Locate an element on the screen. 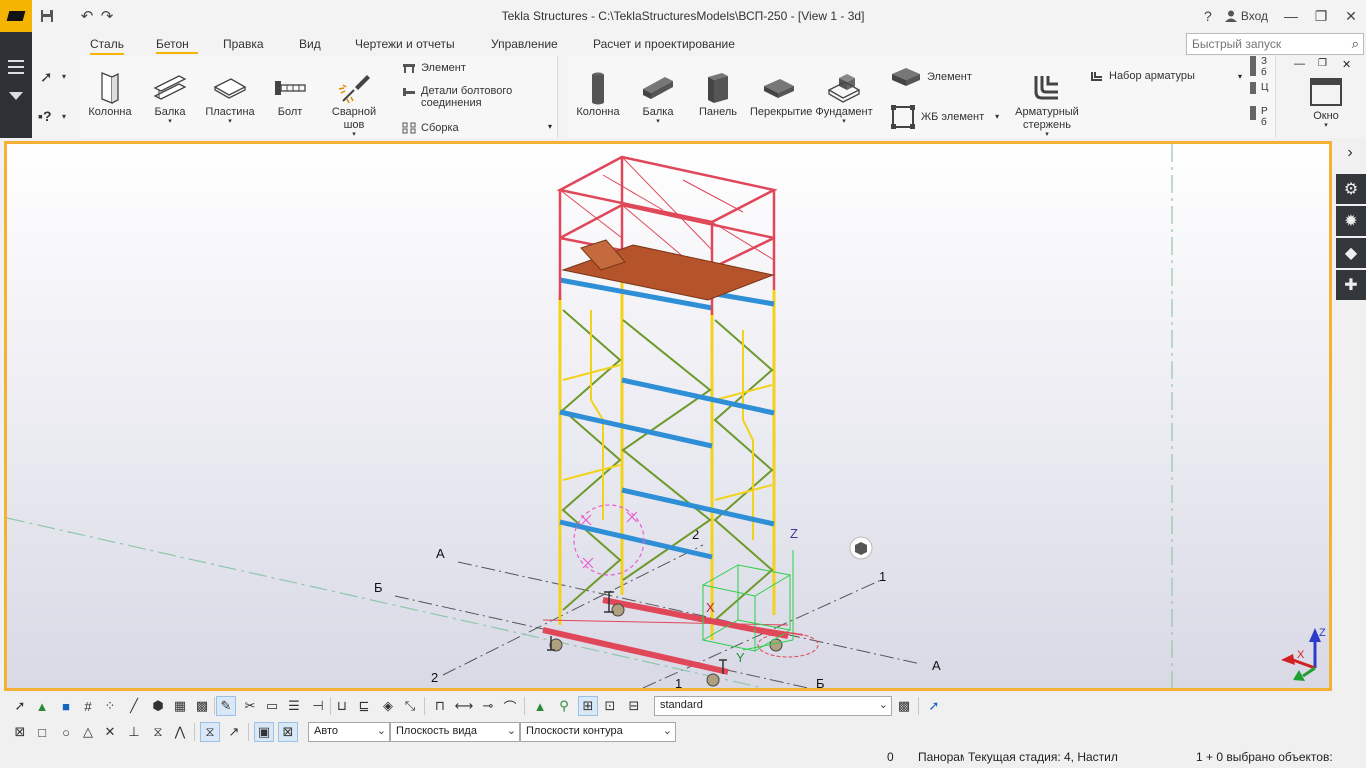 Image resolution: width=1366 pixels, height=768 pixels. select-assemblies-icon: ⊞ is located at coordinates (588, 706).